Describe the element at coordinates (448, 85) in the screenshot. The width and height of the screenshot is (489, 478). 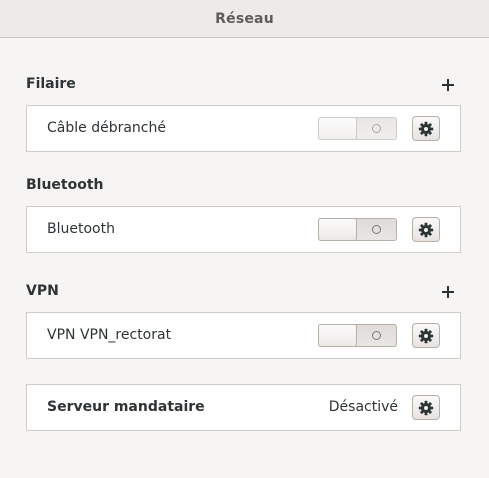
I see `add-wired-button` at that location.